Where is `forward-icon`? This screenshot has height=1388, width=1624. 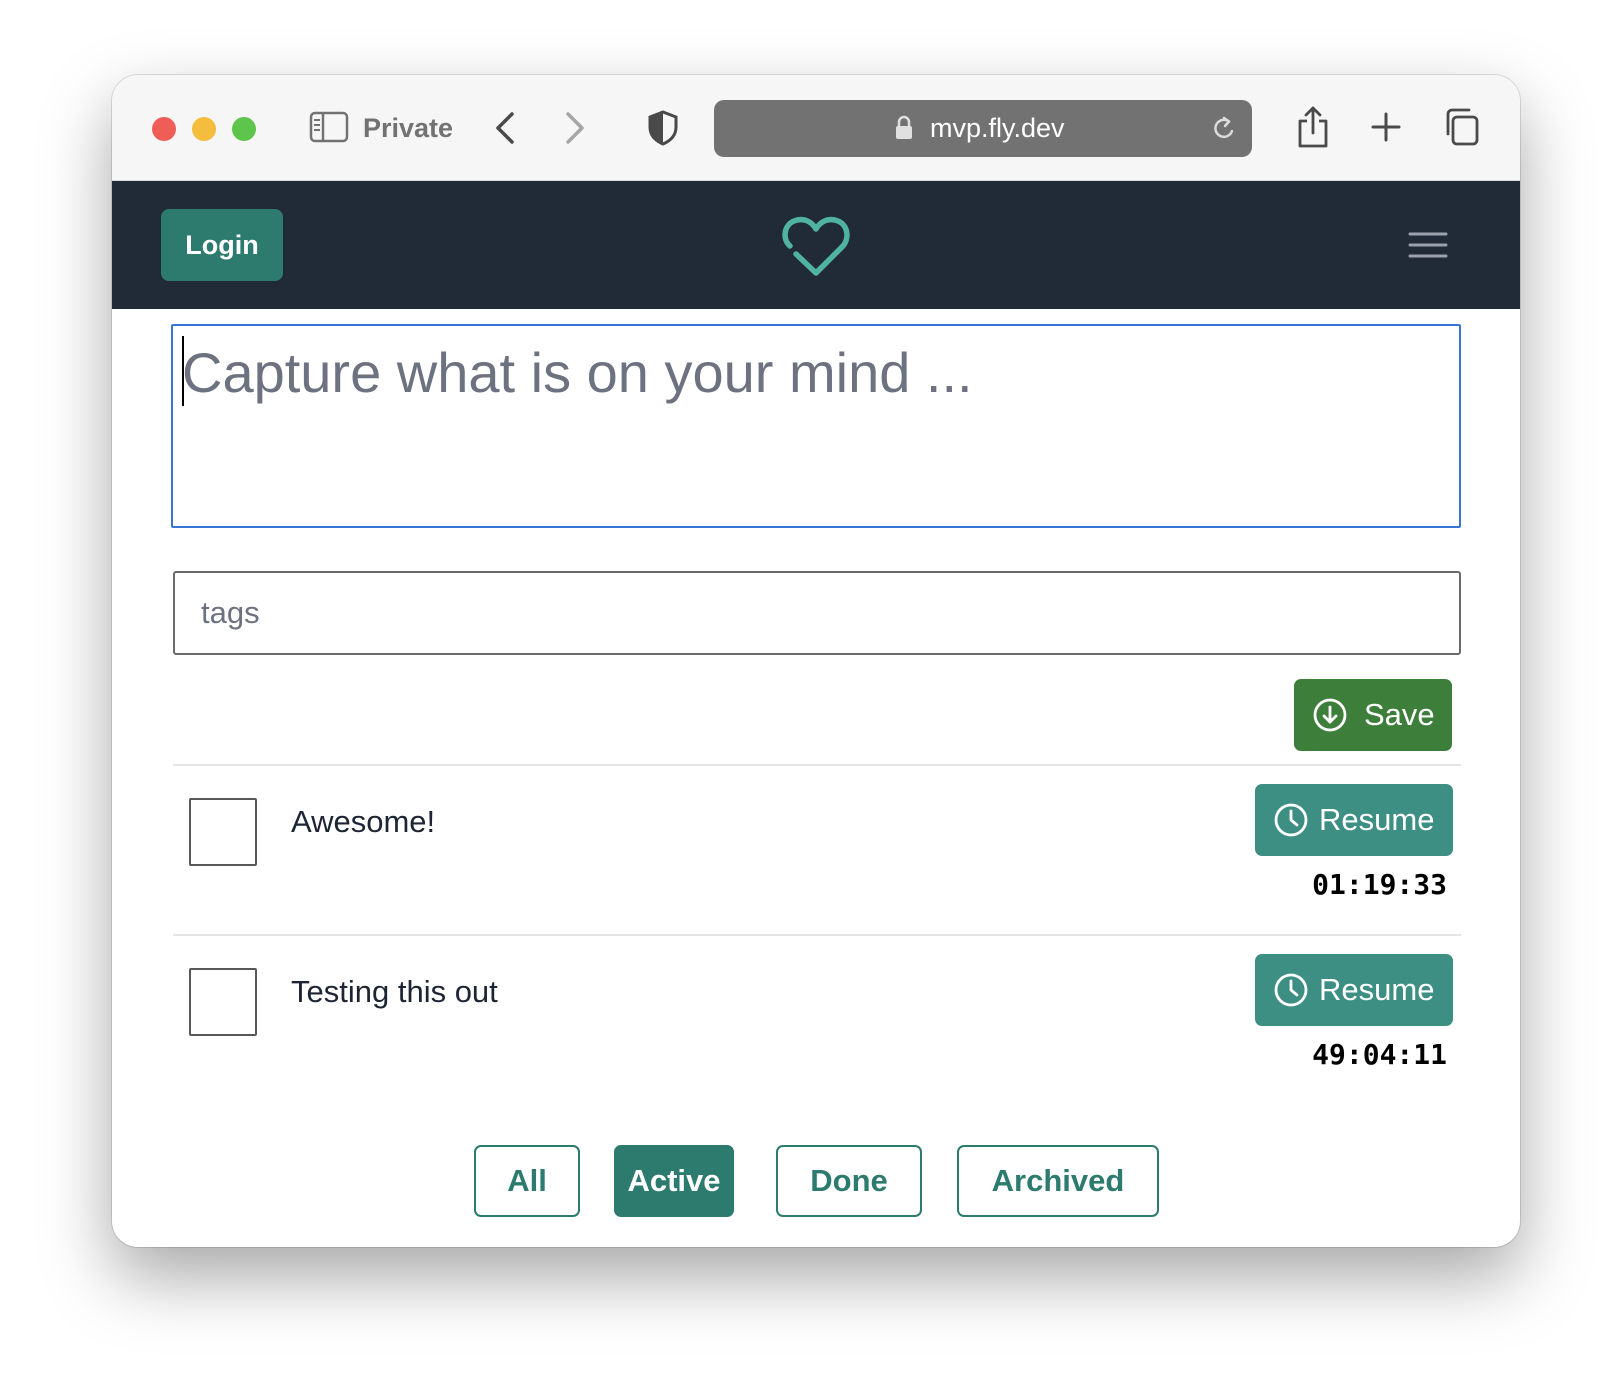 forward-icon is located at coordinates (575, 128).